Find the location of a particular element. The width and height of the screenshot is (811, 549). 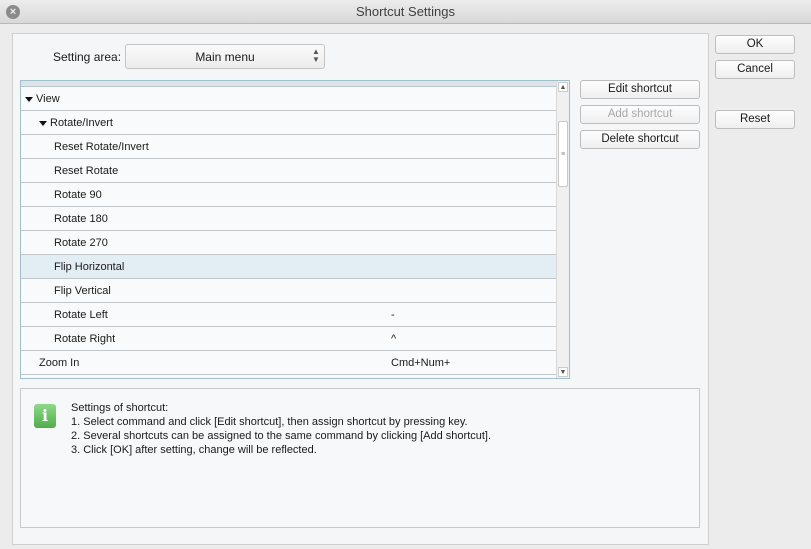

add-shortcut-button: Add shortcut is located at coordinates (640, 114).